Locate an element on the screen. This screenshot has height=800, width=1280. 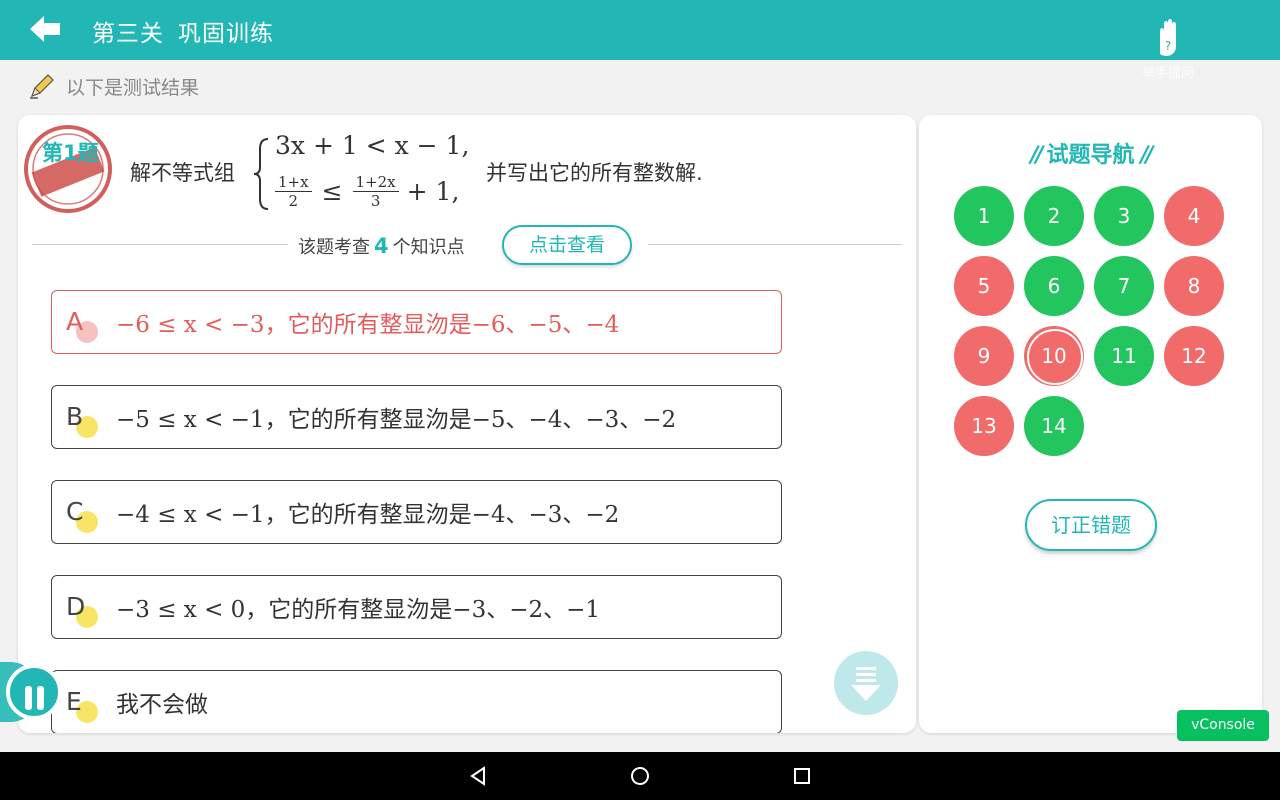
nav-question-9: 9 is located at coordinates (984, 356).